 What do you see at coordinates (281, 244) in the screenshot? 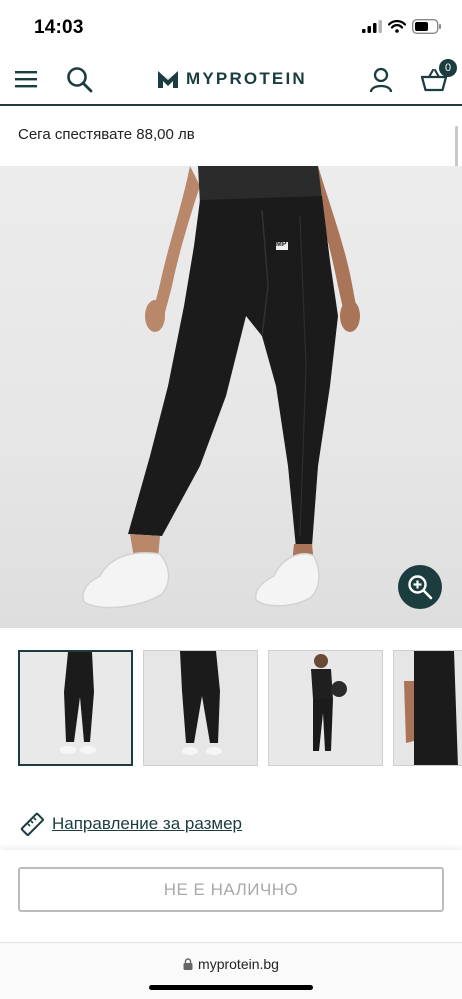
I see `hero-brand-mark: MP` at bounding box center [281, 244].